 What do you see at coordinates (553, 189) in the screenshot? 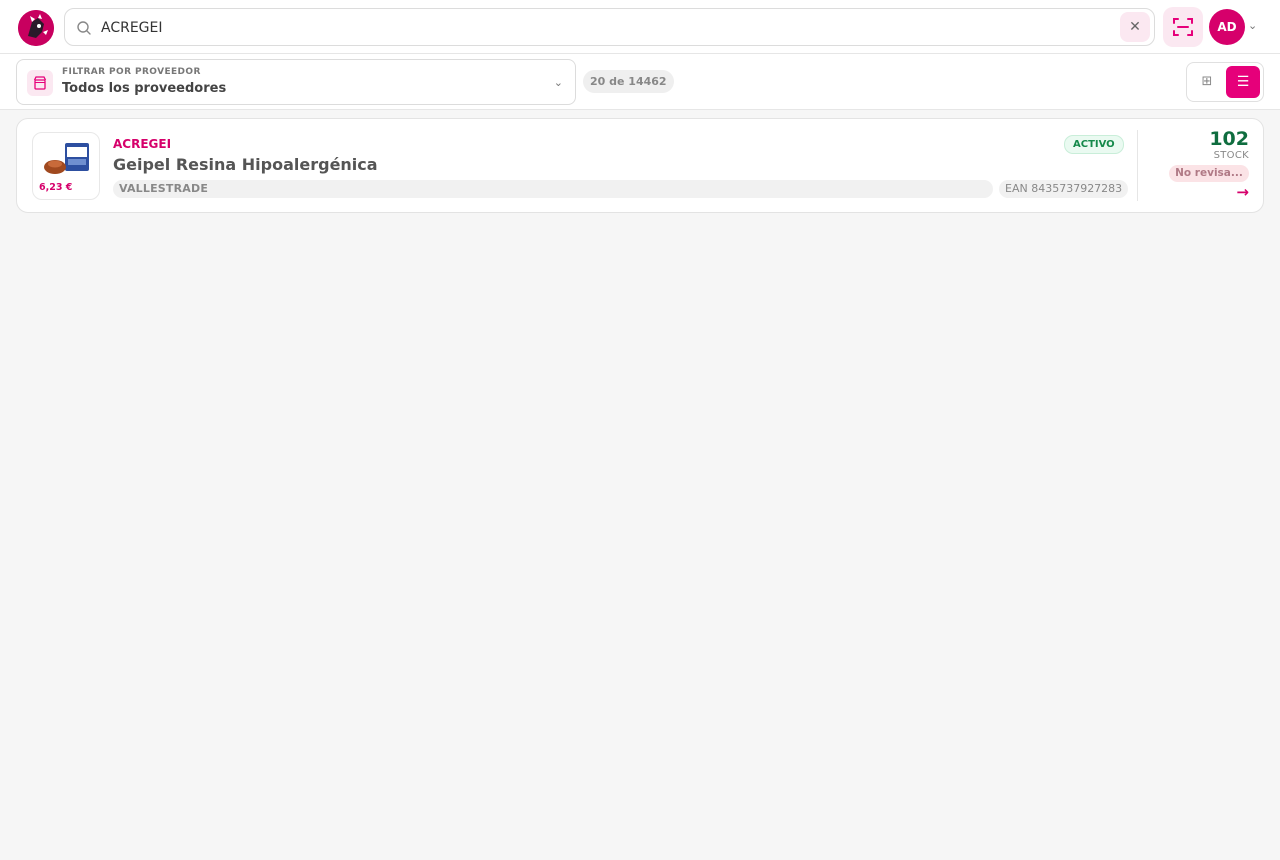
I see `supplier-chip: VALLESTRADE` at bounding box center [553, 189].